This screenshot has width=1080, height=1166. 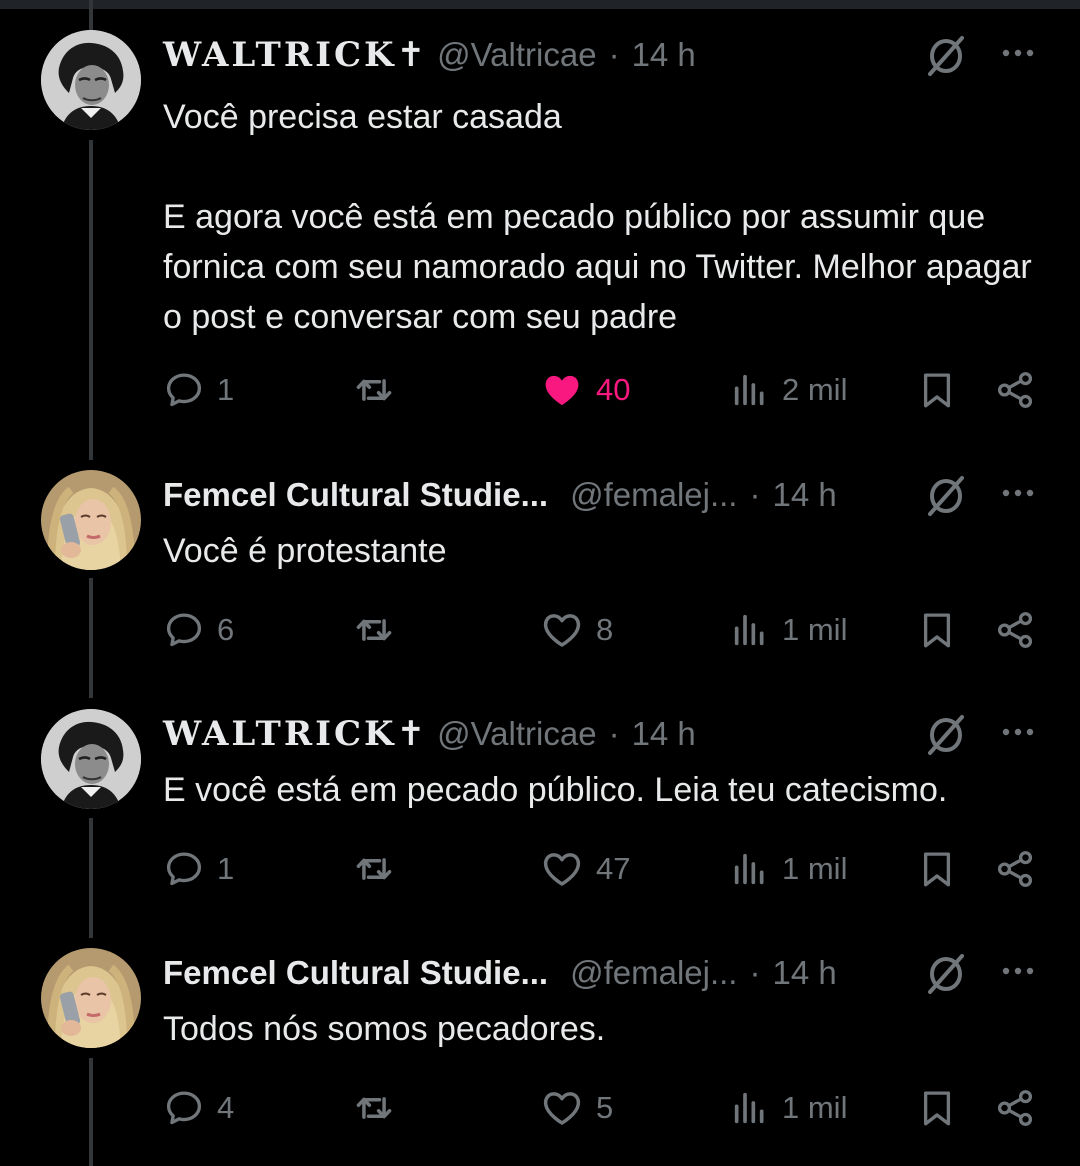 I want to click on tweet-actions: 1 47 1 mil, so click(x=540, y=869).